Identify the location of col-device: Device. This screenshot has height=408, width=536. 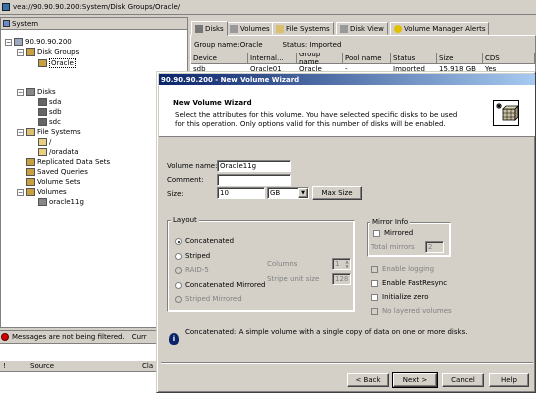
(219, 58).